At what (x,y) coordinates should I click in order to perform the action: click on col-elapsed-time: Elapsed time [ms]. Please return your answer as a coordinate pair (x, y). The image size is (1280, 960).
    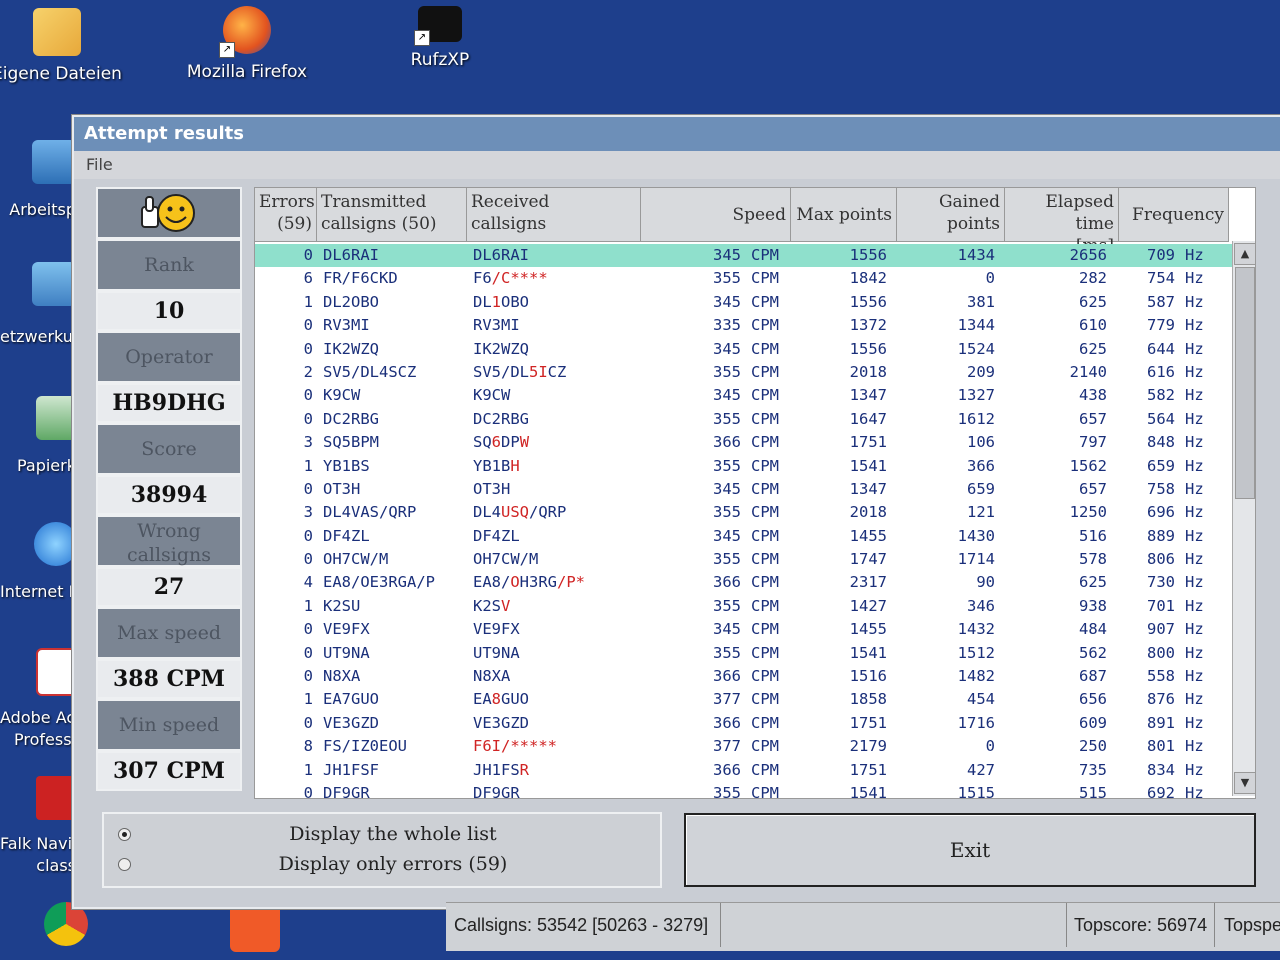
    Looking at the image, I should click on (1062, 222).